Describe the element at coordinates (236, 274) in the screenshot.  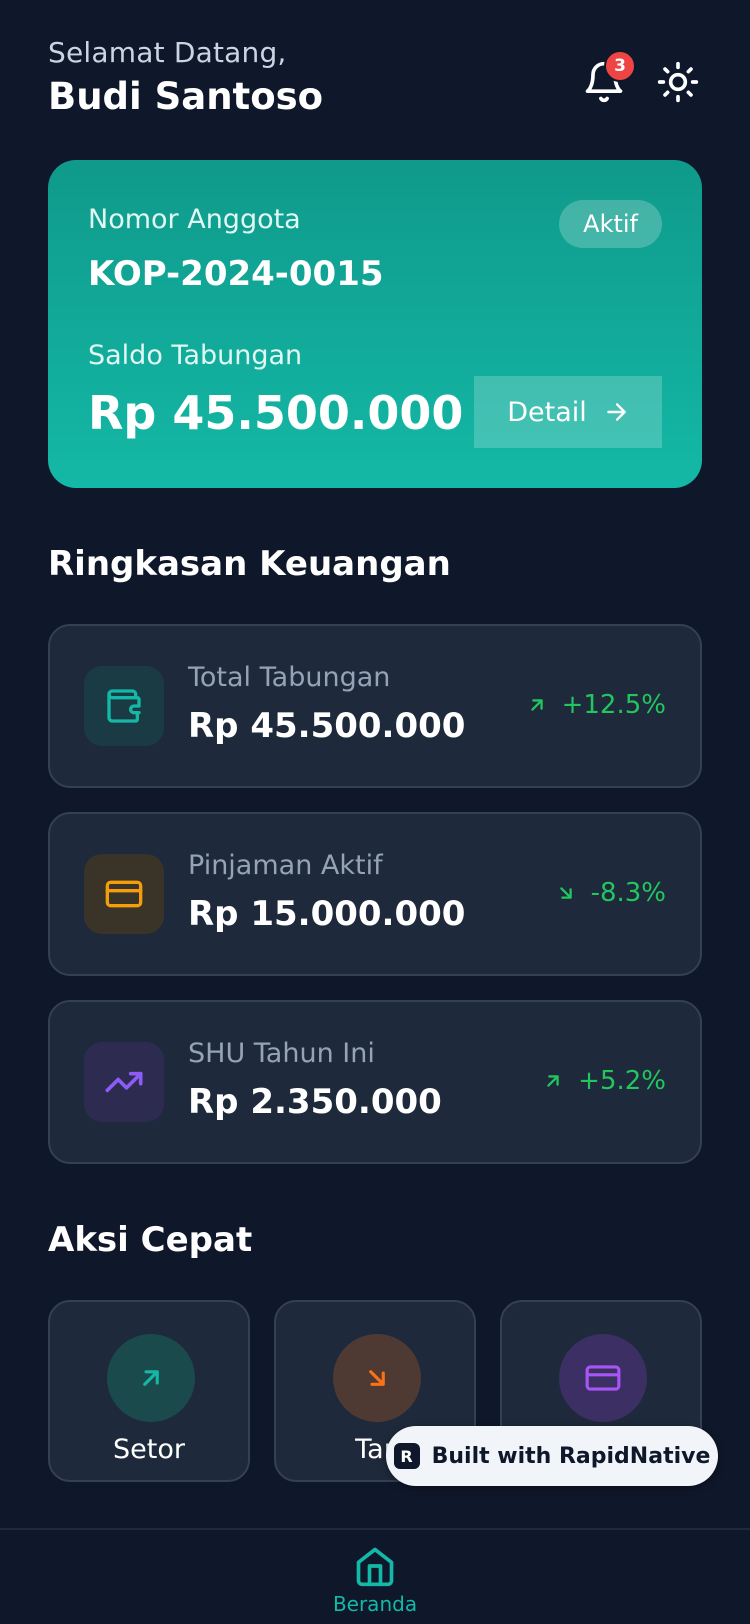
I see `member-number: KOP-2024-0015` at that location.